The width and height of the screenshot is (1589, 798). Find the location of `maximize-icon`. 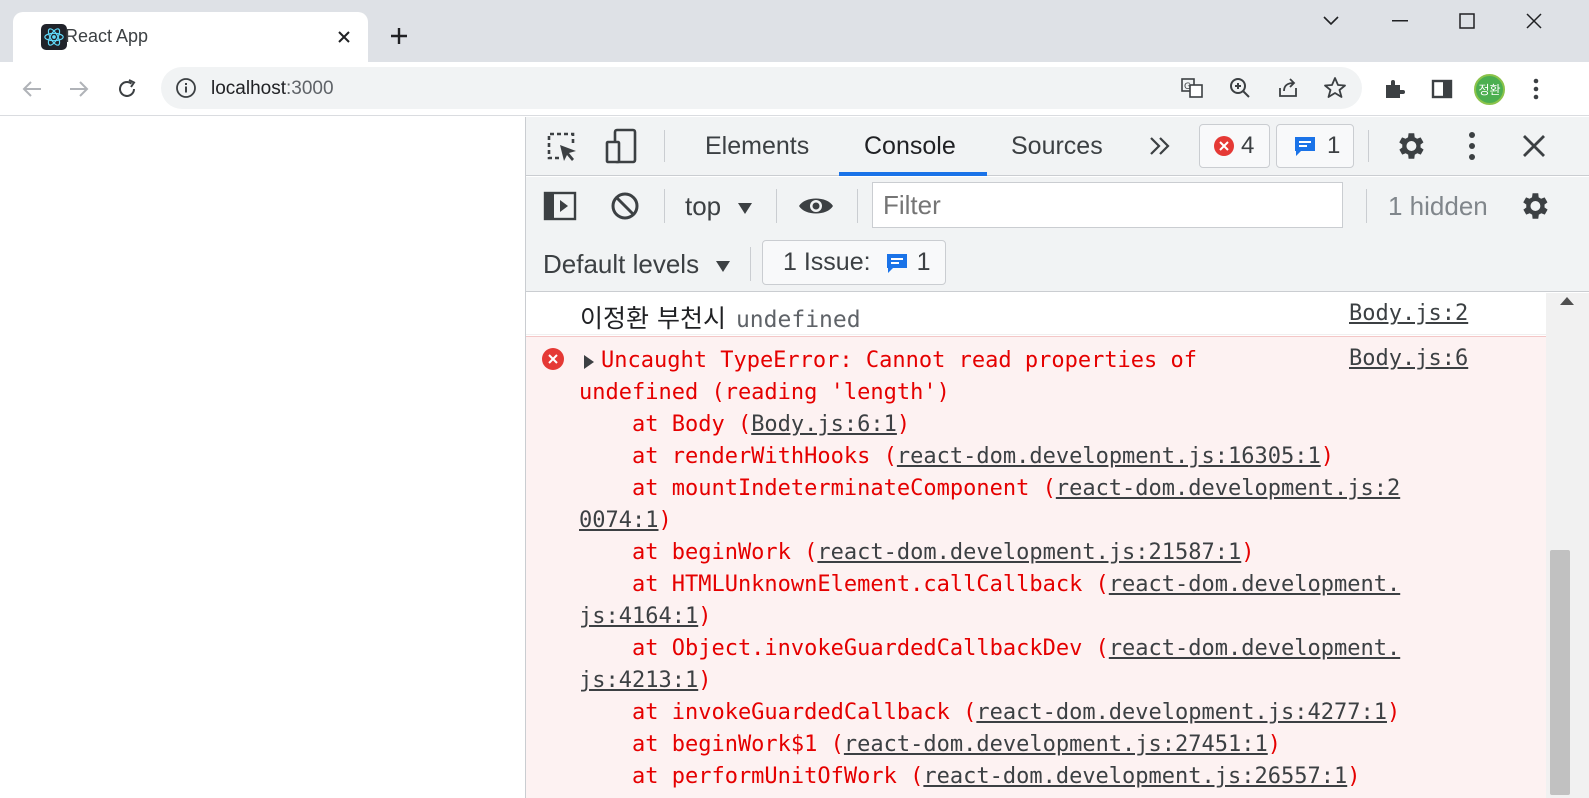

maximize-icon is located at coordinates (1467, 21).